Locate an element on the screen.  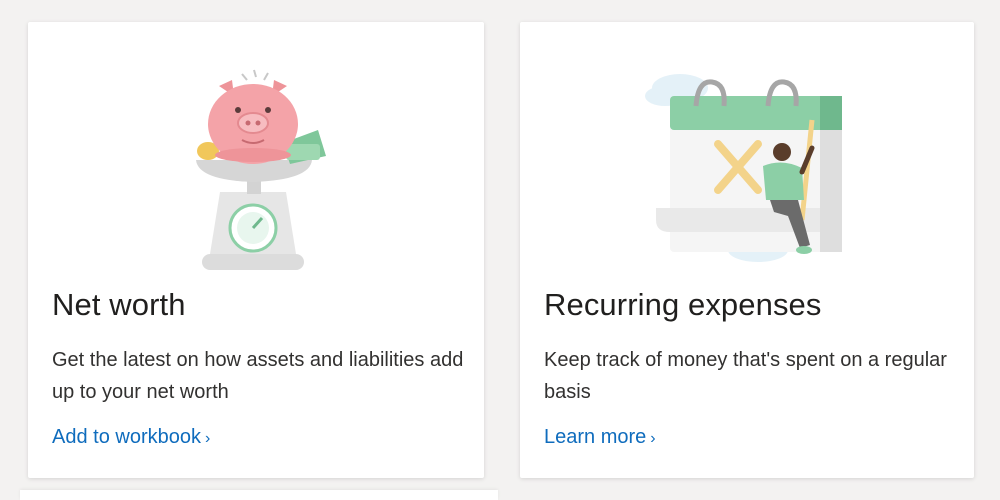
piggy-bank-on-scale-icon is located at coordinates (261, 169).